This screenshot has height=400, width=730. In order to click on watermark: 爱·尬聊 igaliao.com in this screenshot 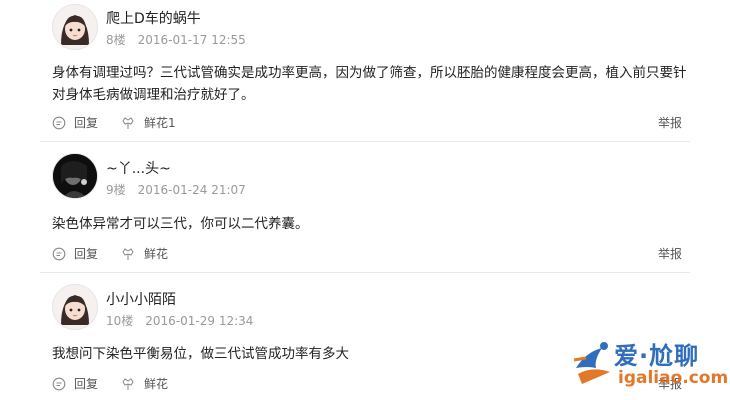, I will do `click(650, 365)`.